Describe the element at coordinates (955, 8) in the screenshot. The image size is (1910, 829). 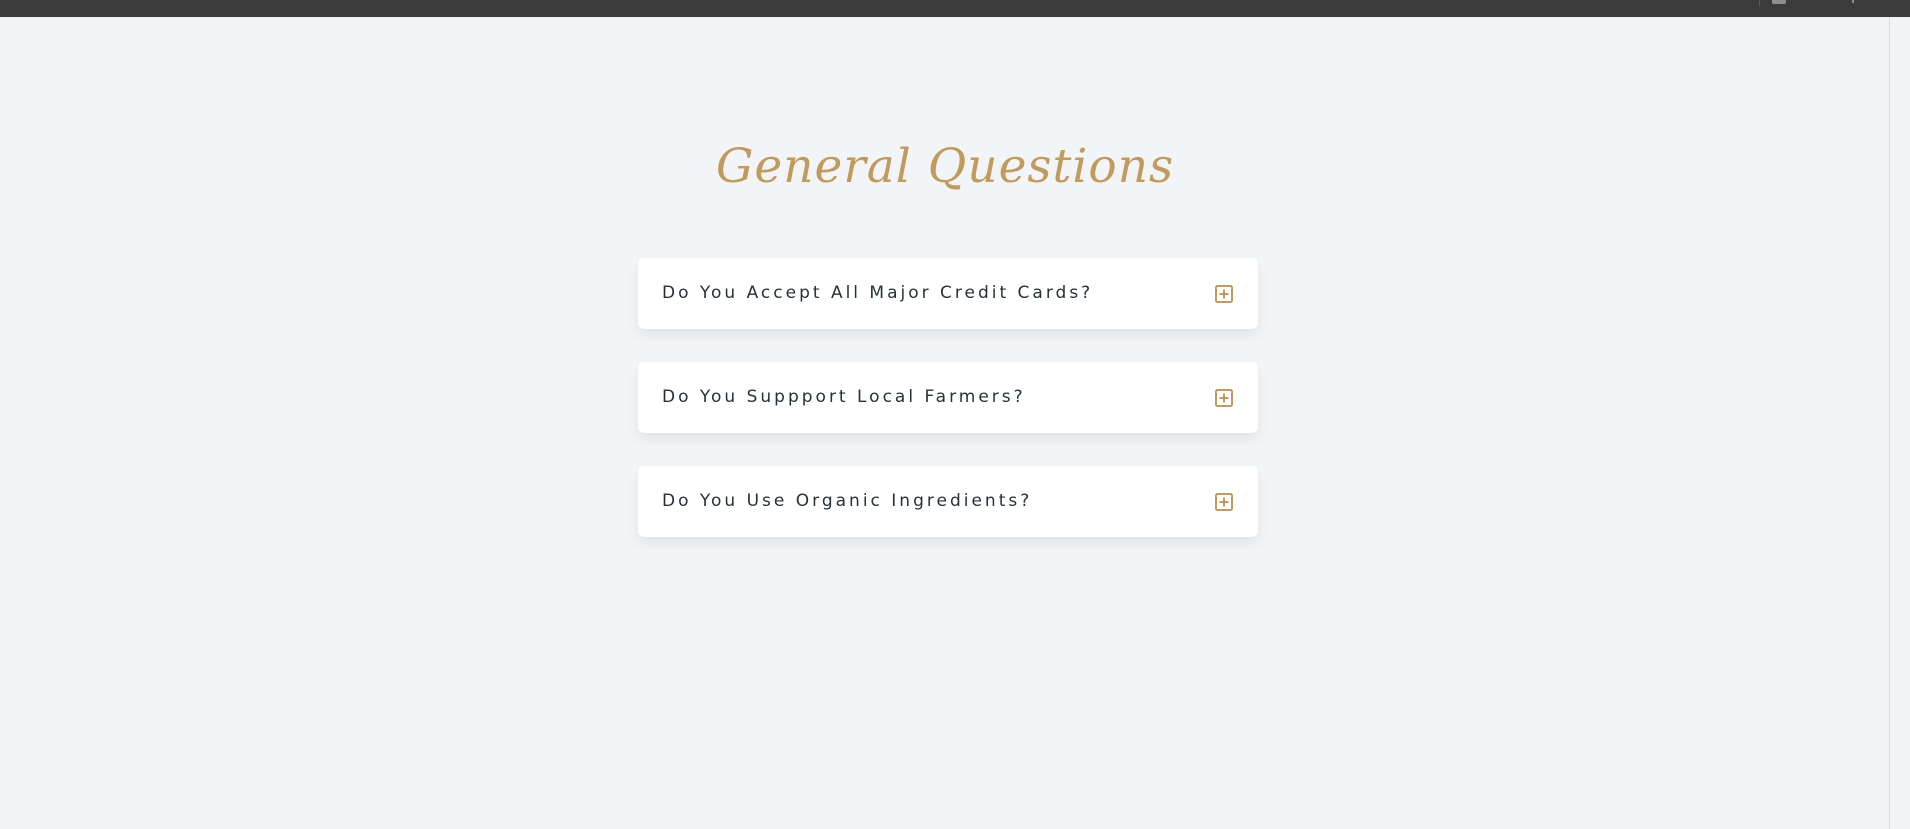
I see `browser-top-bar` at that location.